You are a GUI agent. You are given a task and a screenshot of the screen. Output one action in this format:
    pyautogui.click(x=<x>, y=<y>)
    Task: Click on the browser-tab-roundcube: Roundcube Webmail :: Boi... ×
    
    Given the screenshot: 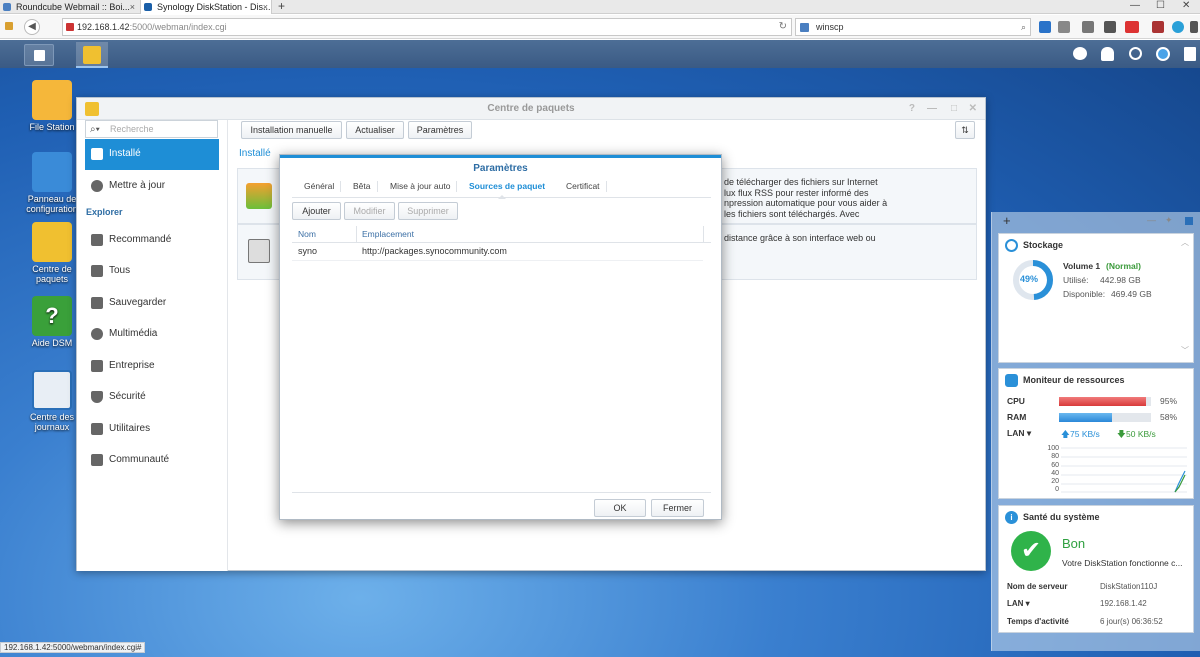 What is the action you would take?
    pyautogui.click(x=69, y=7)
    